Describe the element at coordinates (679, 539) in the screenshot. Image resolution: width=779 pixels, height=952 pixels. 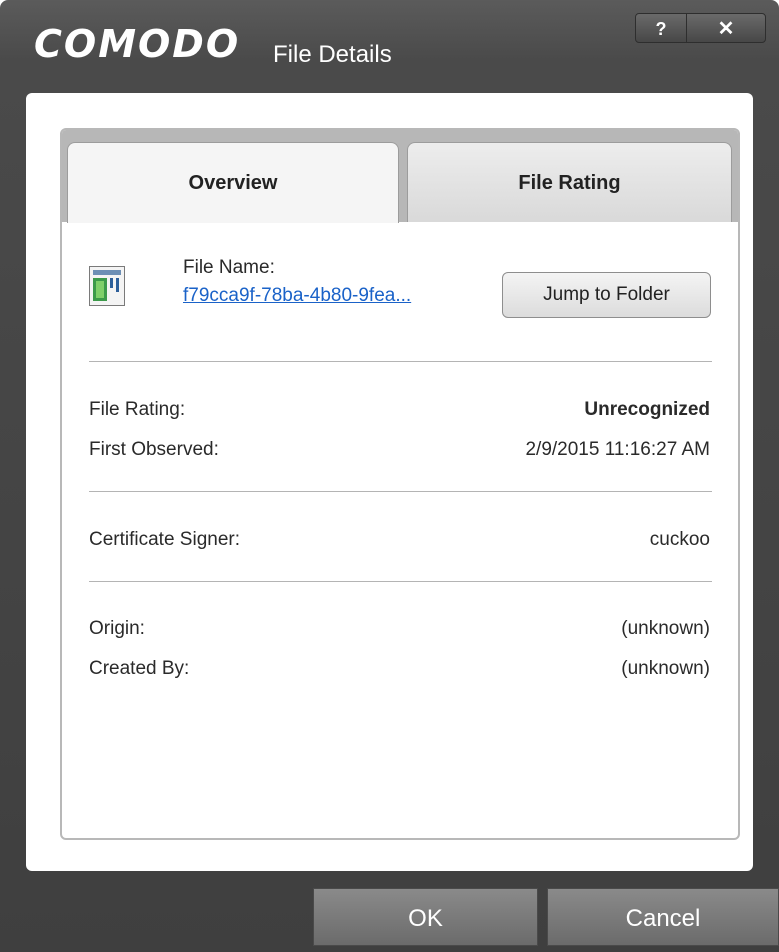
I see `certificate-signer-value: cuckoo` at that location.